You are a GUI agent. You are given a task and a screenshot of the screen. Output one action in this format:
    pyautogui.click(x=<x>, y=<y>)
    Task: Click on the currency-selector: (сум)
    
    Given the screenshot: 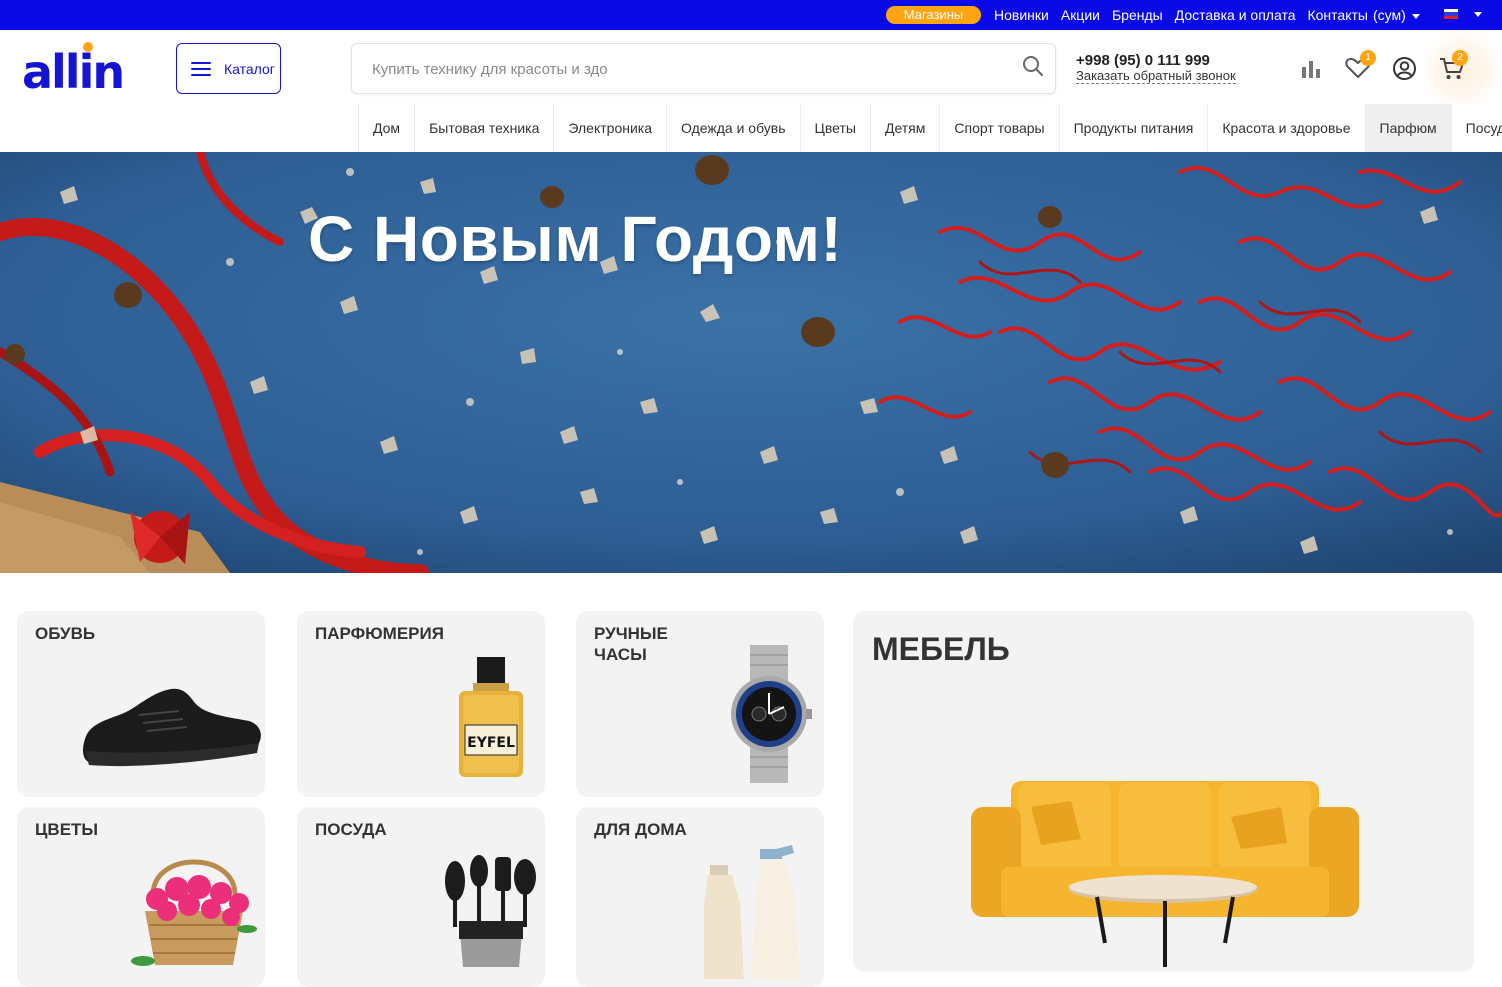 What is the action you would take?
    pyautogui.click(x=1396, y=15)
    